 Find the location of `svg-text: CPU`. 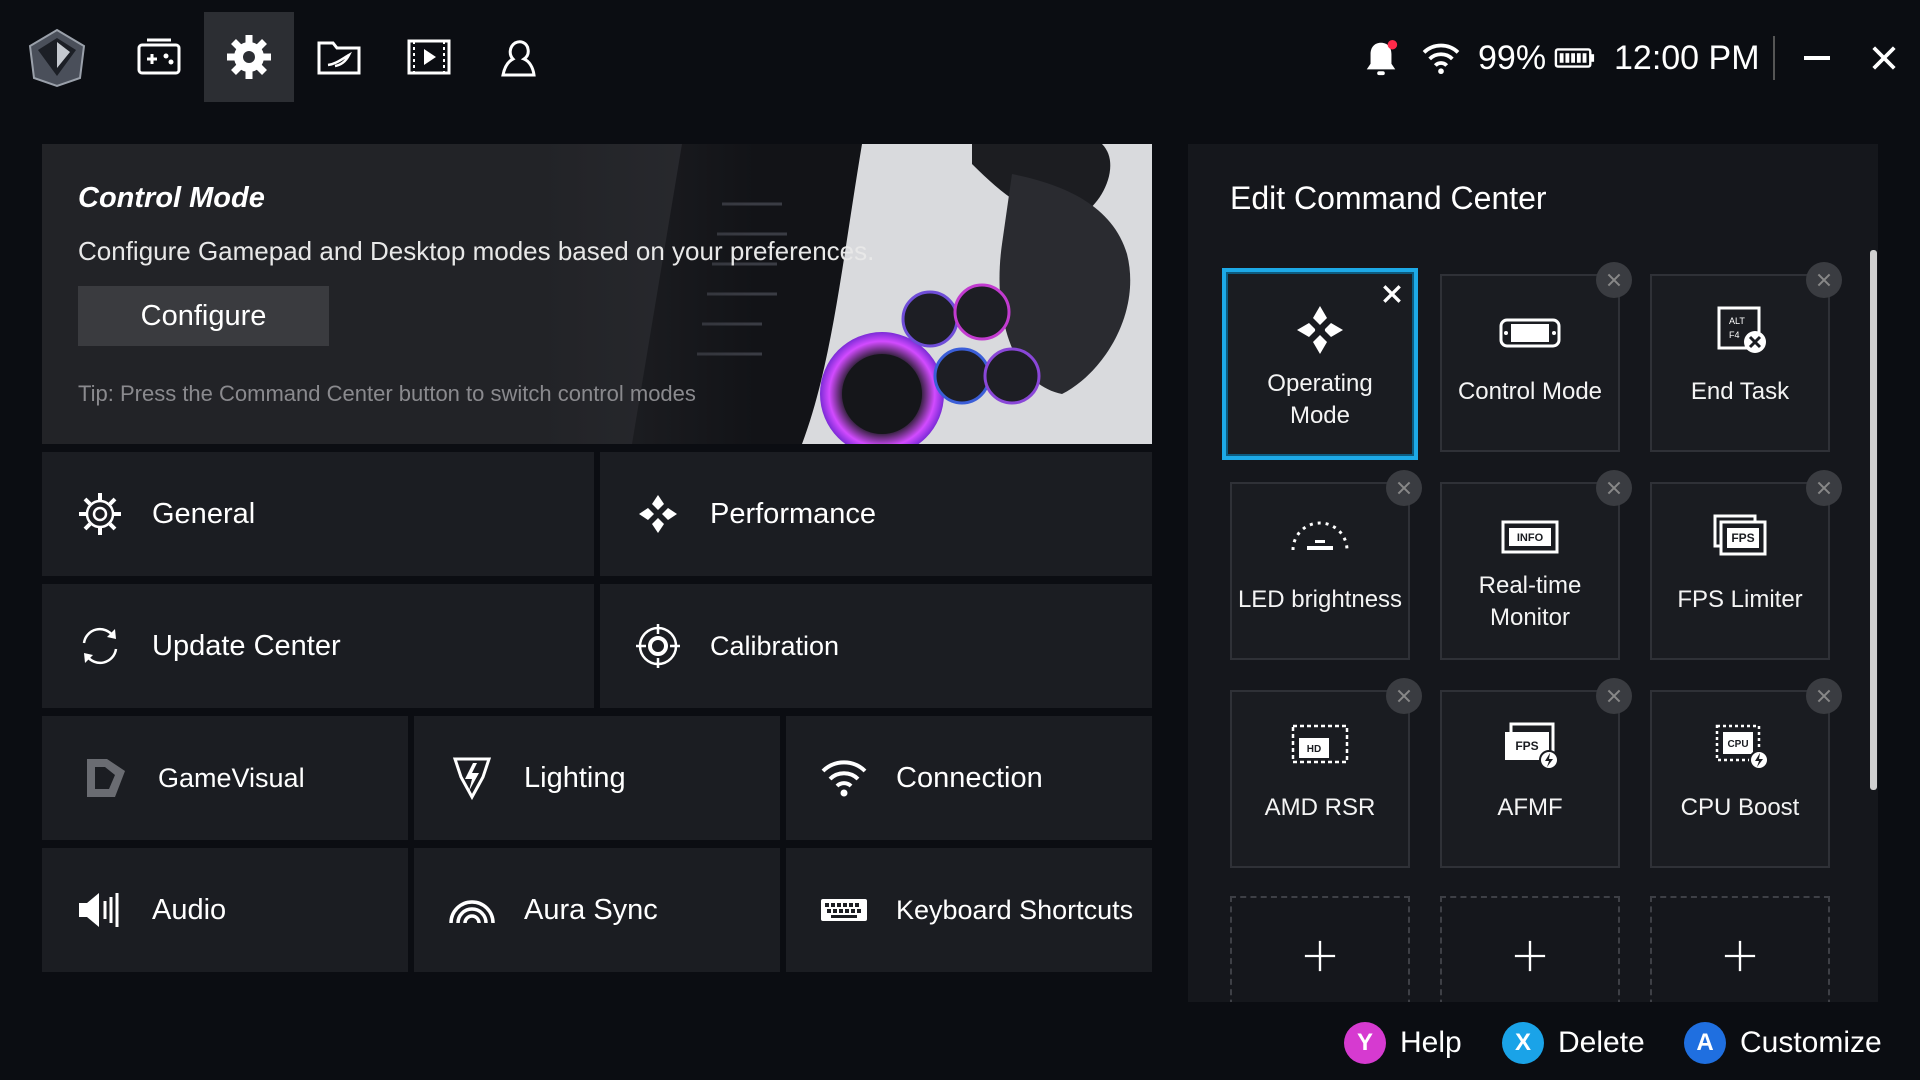

svg-text: CPU is located at coordinates (1737, 744).